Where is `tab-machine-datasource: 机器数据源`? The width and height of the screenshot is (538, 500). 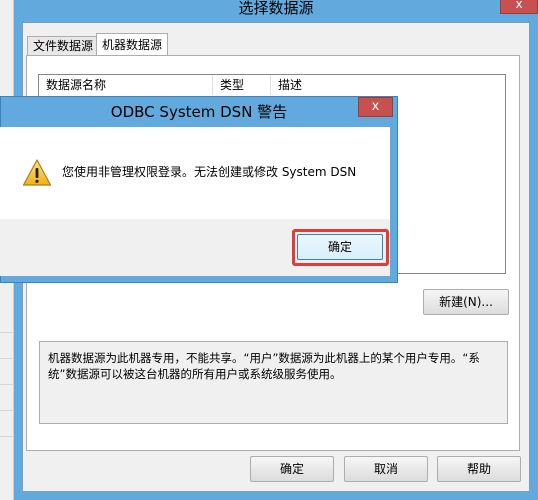
tab-machine-datasource: 机器数据源 is located at coordinates (132, 44).